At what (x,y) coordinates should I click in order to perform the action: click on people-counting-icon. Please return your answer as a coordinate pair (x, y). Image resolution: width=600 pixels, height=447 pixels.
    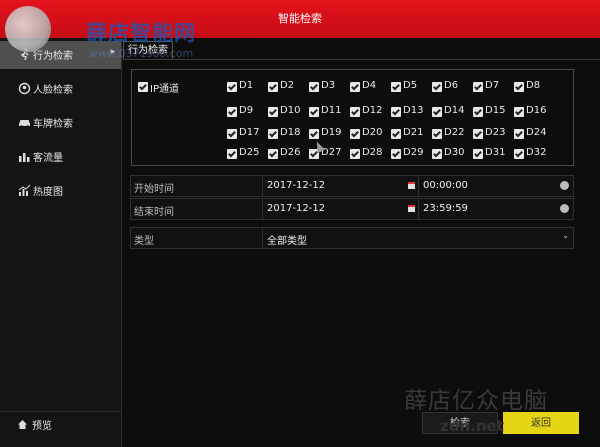
    Looking at the image, I should click on (24, 157).